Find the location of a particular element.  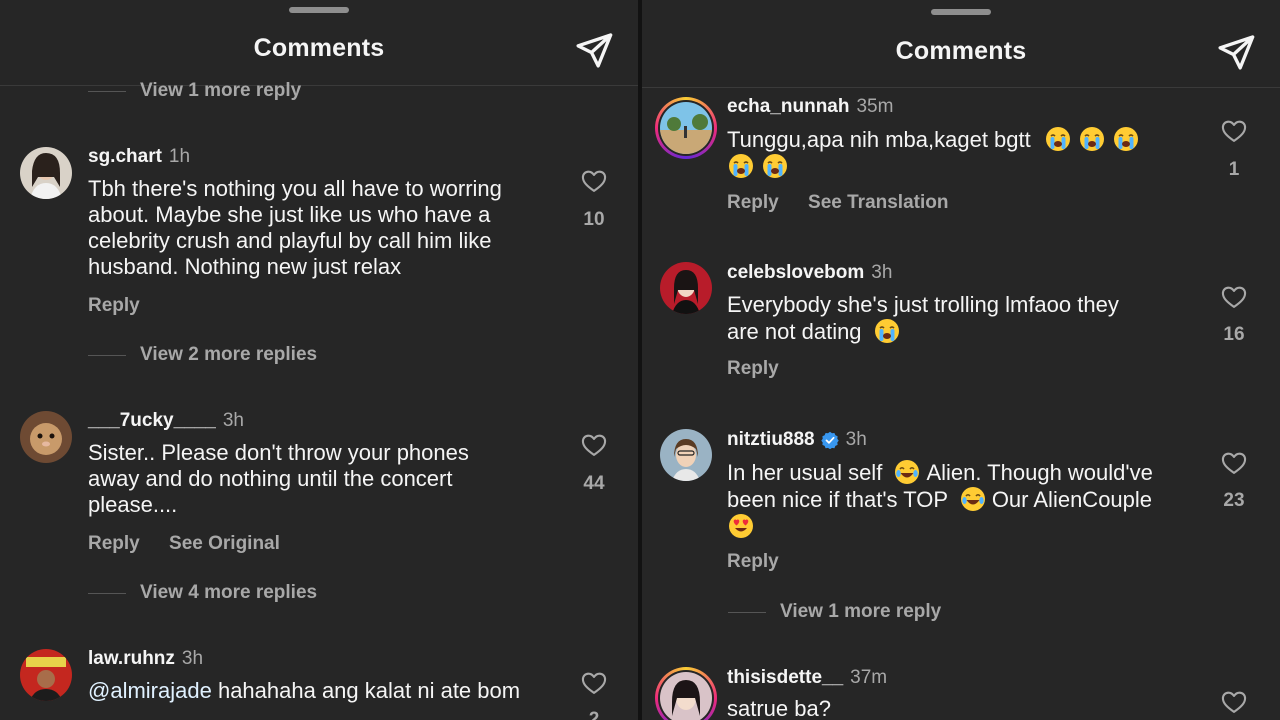

see-original-button: See Original is located at coordinates (224, 543).